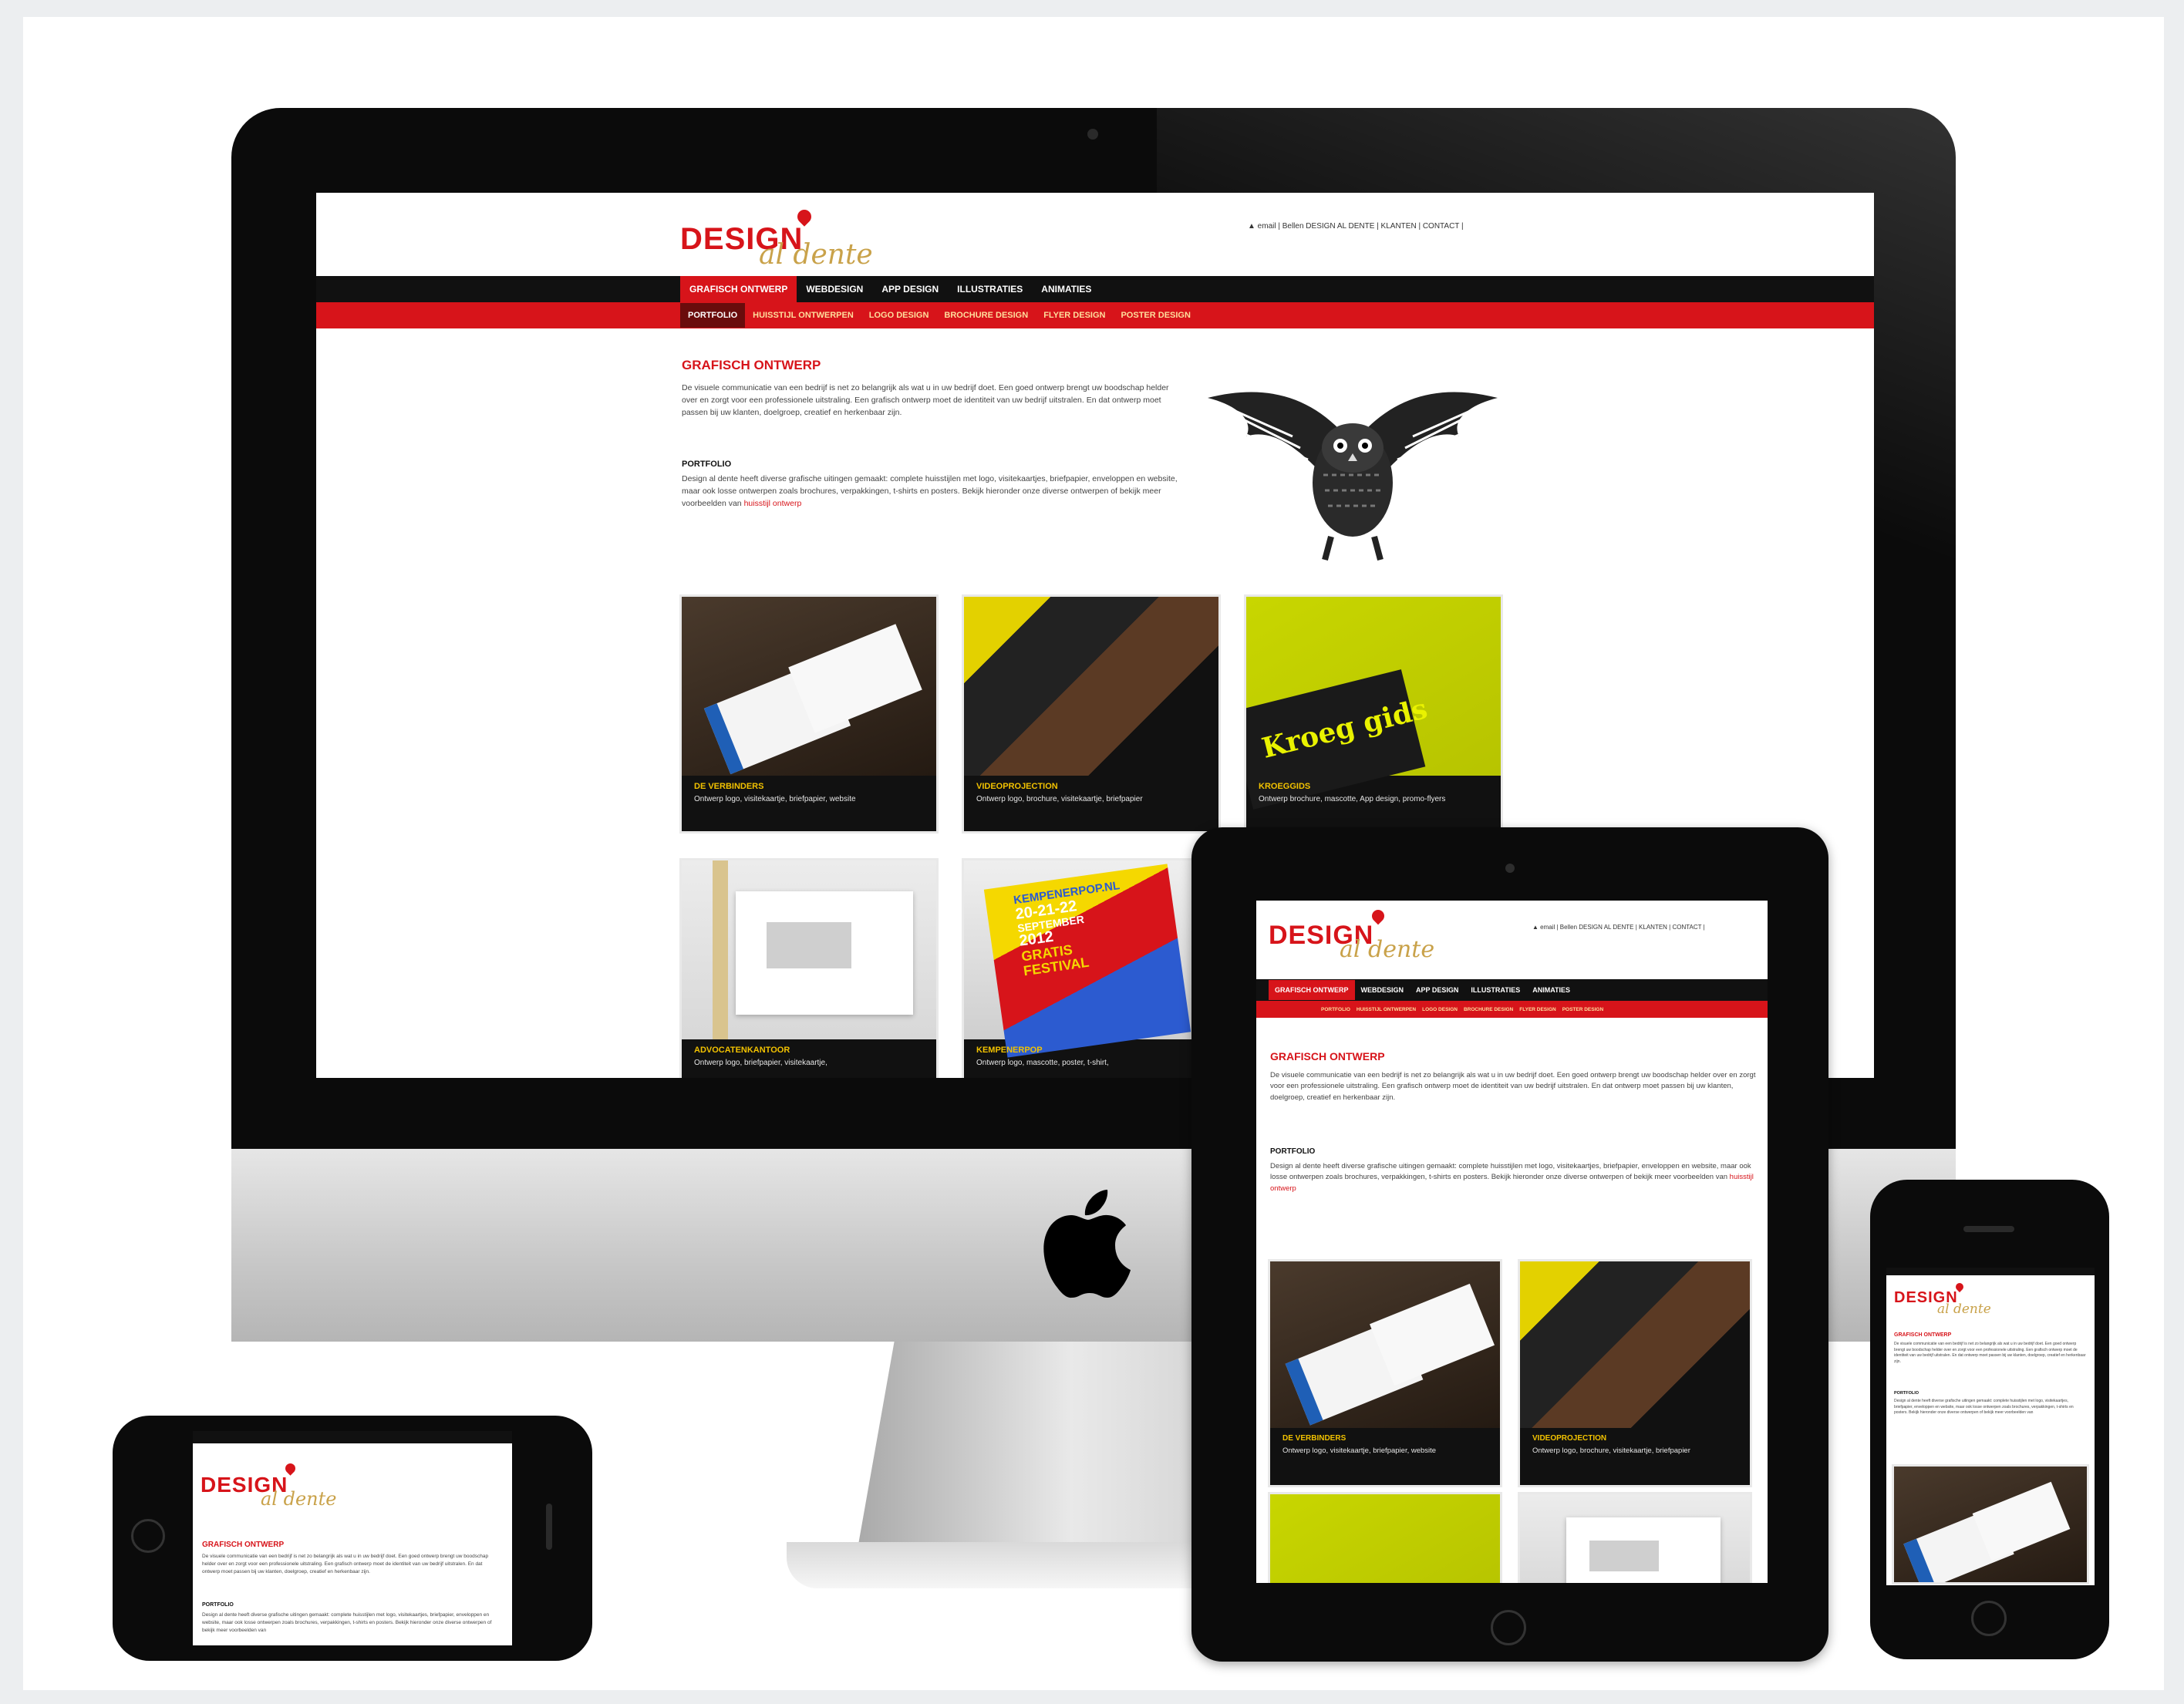 This screenshot has width=2184, height=1704. I want to click on apple-logo-icon, so click(1087, 1244).